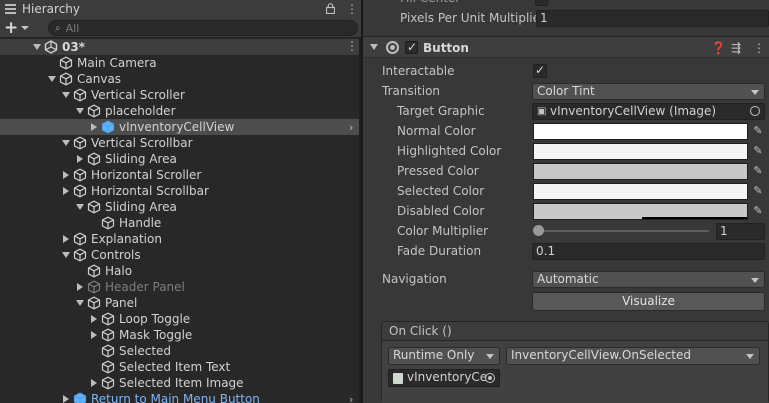  I want to click on component-enable-checkbox: ✓, so click(411, 47).